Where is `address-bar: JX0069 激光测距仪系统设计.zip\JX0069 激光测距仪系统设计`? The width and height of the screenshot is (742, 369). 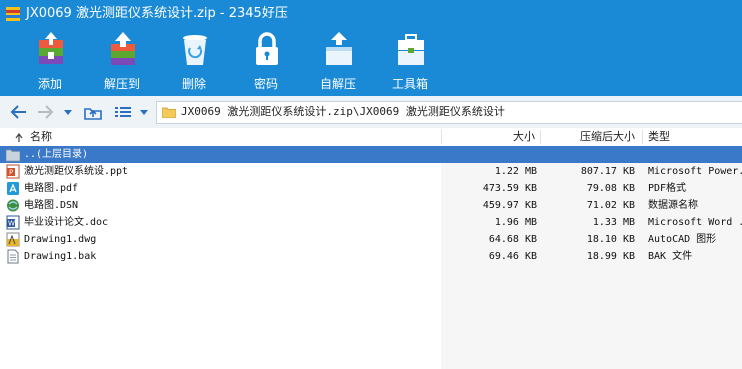
address-bar: JX0069 激光测距仪系统设计.zip\JX0069 激光测距仪系统设计 is located at coordinates (449, 112).